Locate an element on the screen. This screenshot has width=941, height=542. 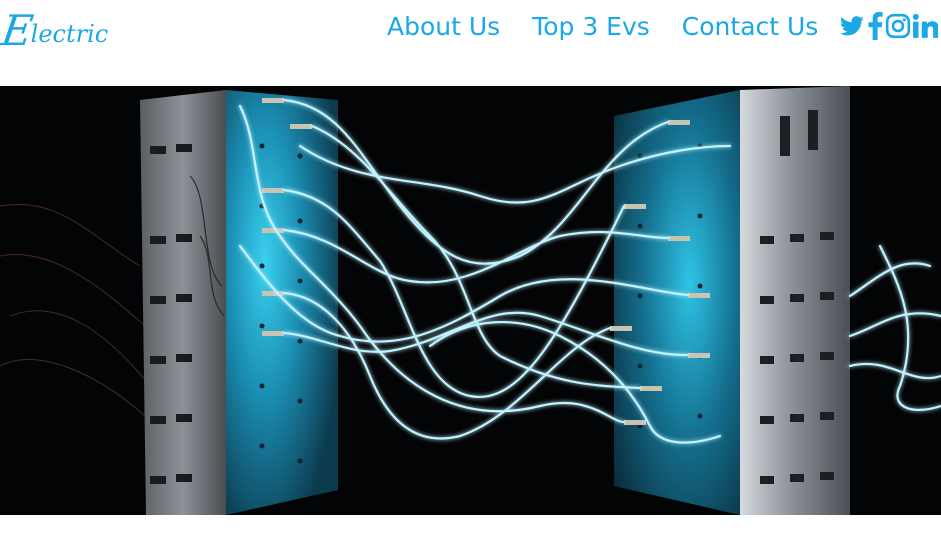
main-nav: About Us Top 3 Evs Contact Us is located at coordinates (618, 27).